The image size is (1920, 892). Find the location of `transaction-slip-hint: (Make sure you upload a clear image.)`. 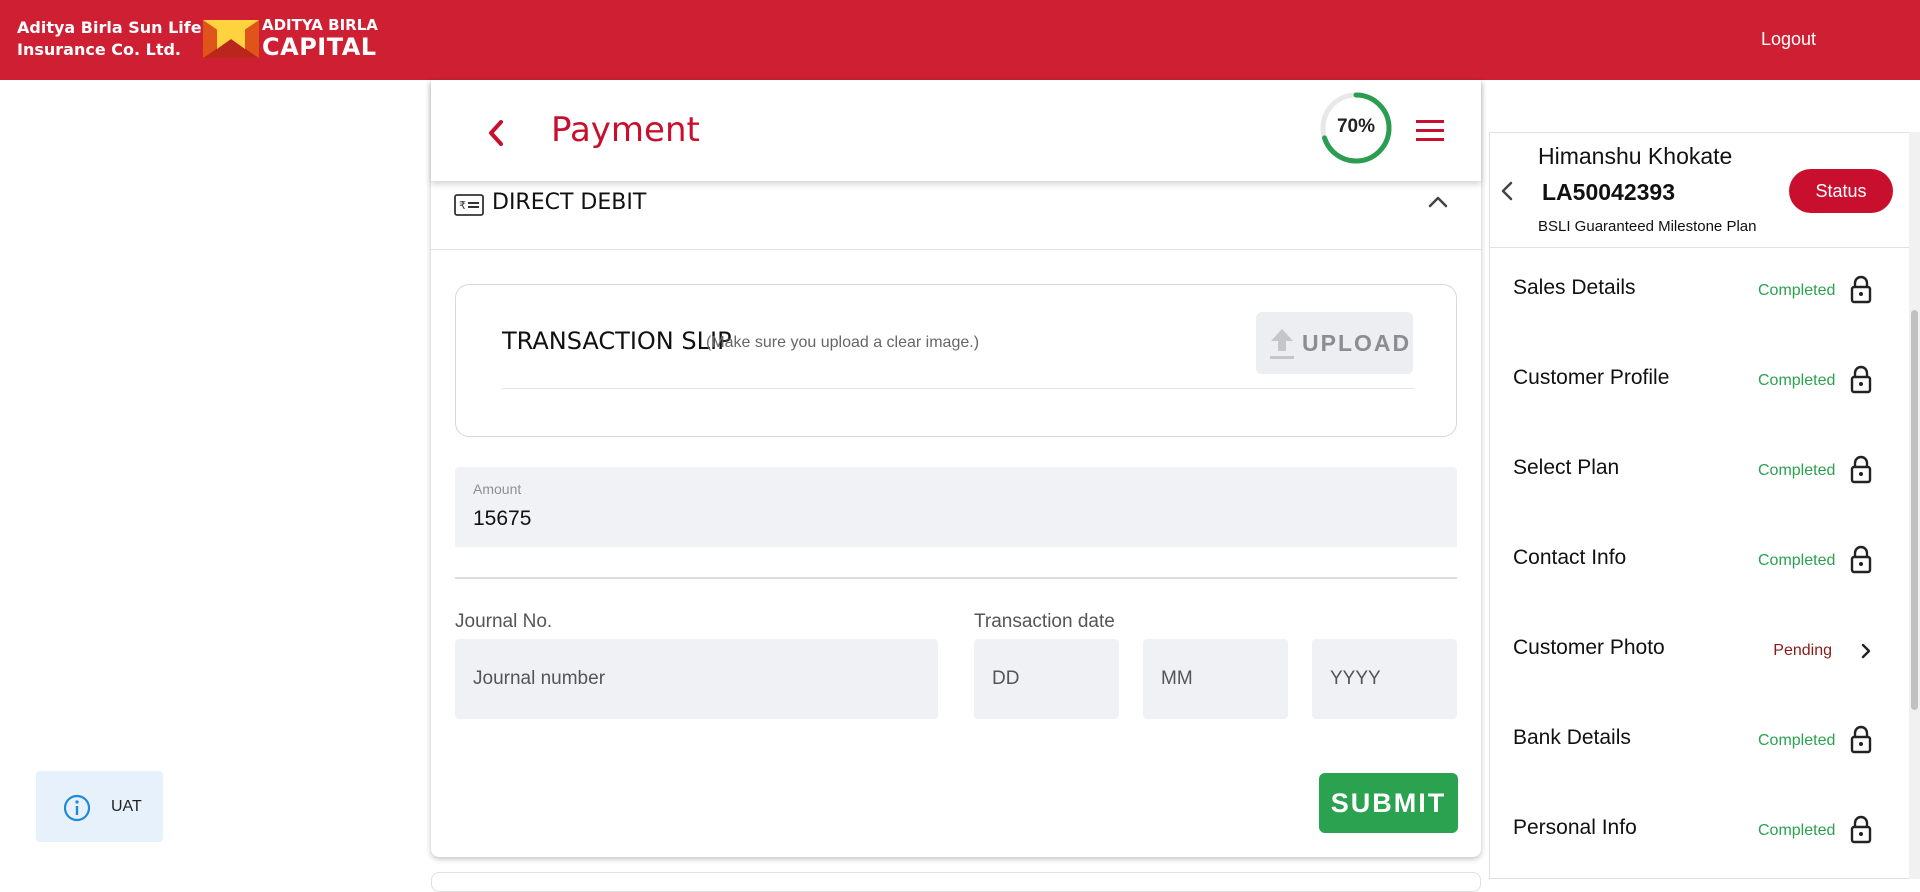

transaction-slip-hint: (Make sure you upload a clear image.) is located at coordinates (843, 342).